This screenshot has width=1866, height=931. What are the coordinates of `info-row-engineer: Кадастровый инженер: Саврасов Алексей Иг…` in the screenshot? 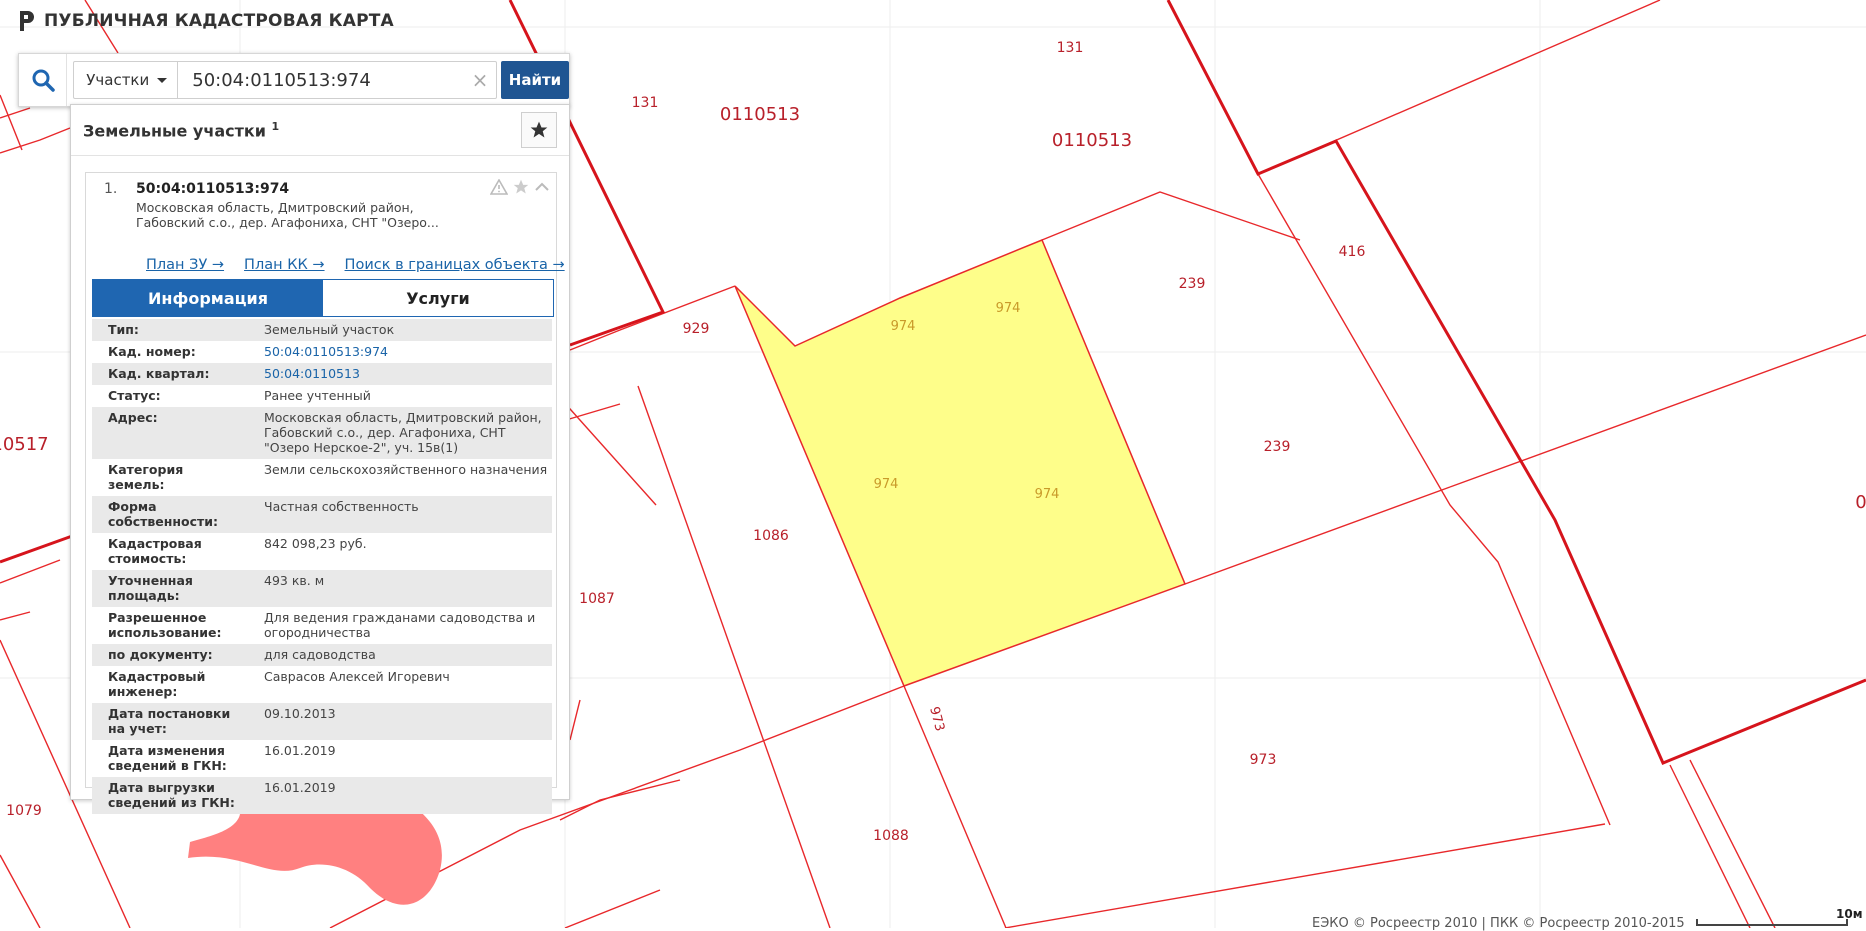 It's located at (322, 684).